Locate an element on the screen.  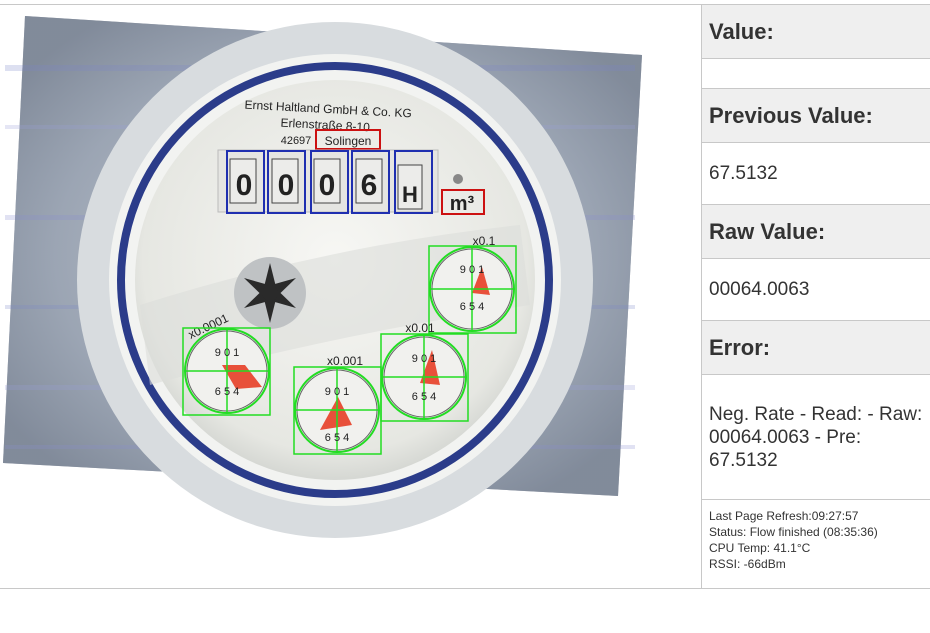
digit-2: 0 is located at coordinates (286, 185).